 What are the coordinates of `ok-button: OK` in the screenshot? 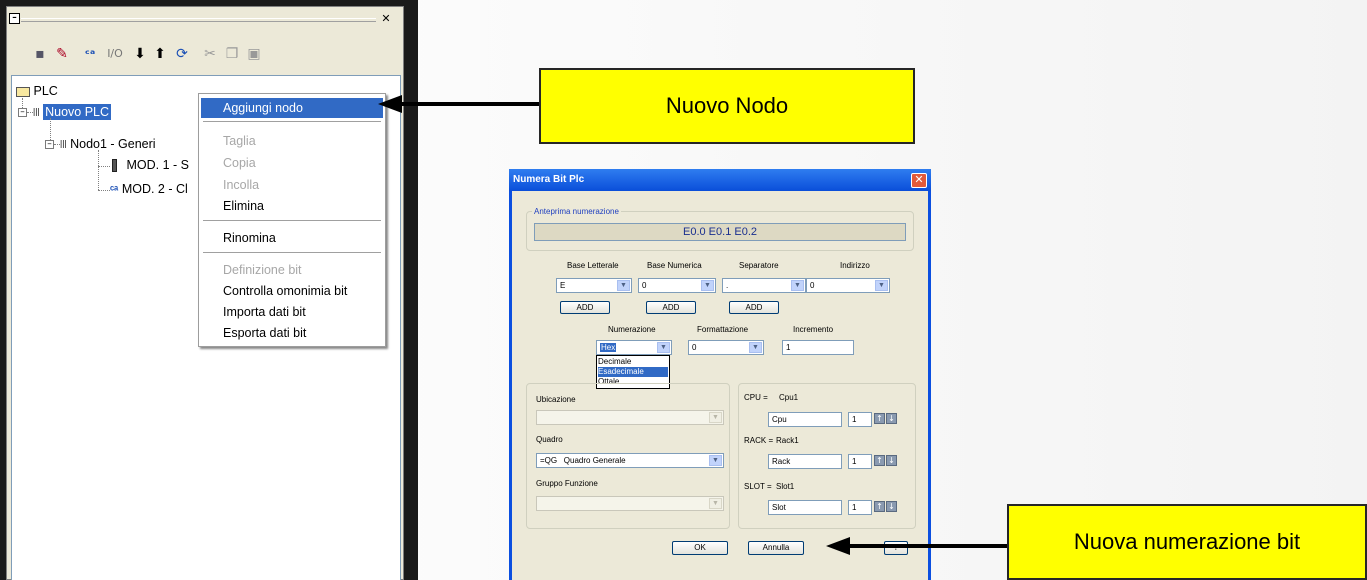 It's located at (700, 548).